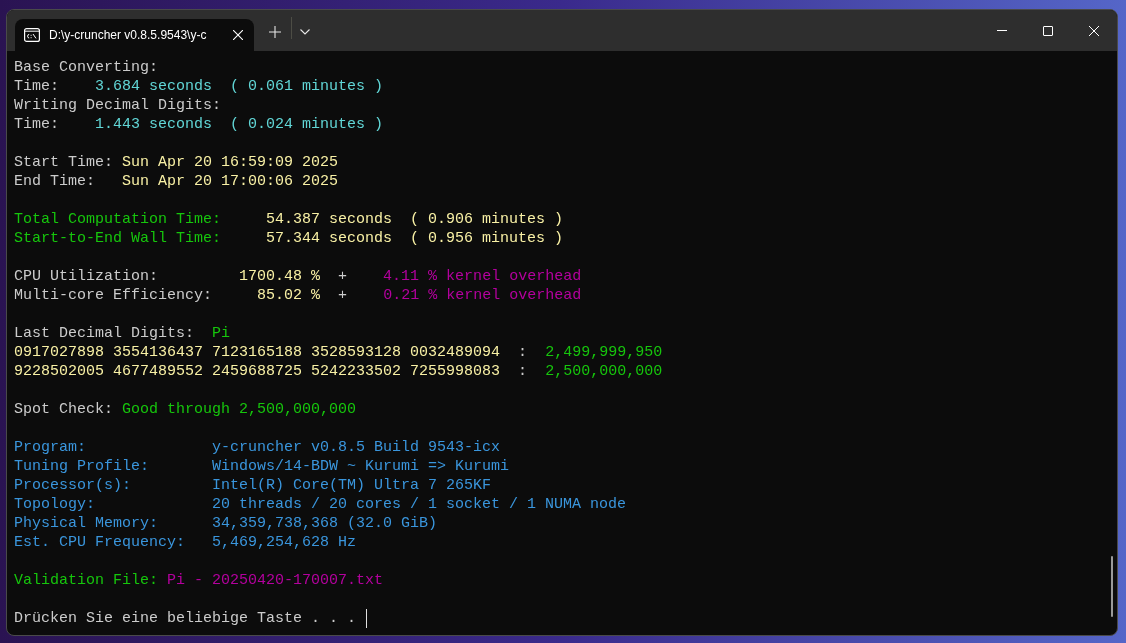 The height and width of the screenshot is (643, 1126). What do you see at coordinates (284, 542) in the screenshot?
I see `terminal-text: 5,469,254,628 Hz` at bounding box center [284, 542].